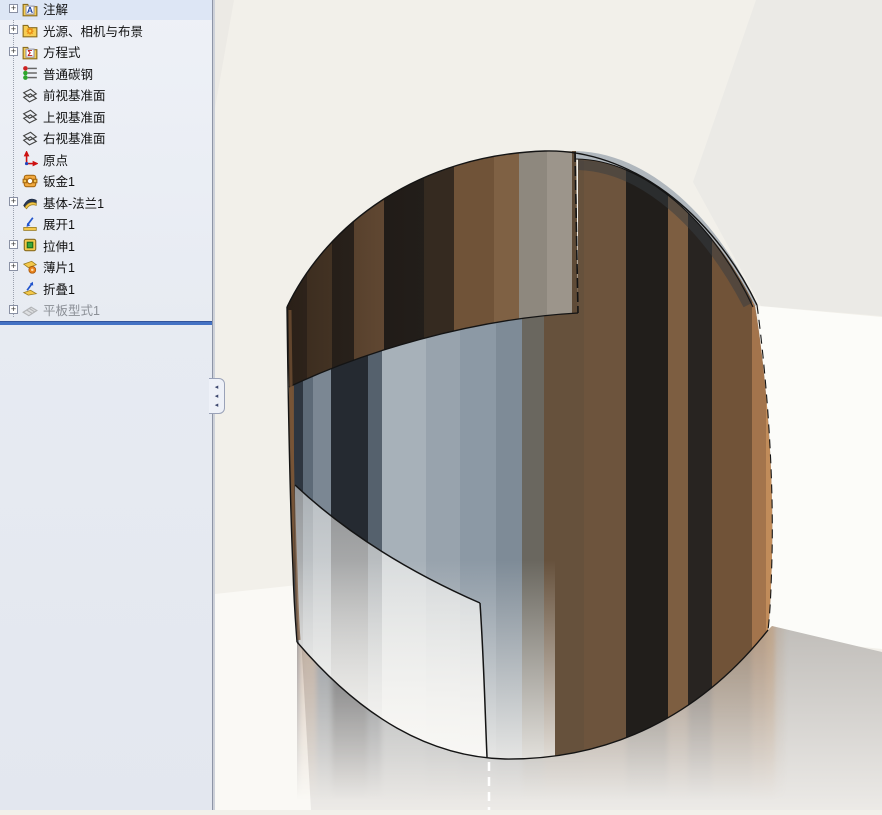 This screenshot has height=815, width=882. Describe the element at coordinates (74, 117) in the screenshot. I see `tree-item-label: 上视基准面` at that location.